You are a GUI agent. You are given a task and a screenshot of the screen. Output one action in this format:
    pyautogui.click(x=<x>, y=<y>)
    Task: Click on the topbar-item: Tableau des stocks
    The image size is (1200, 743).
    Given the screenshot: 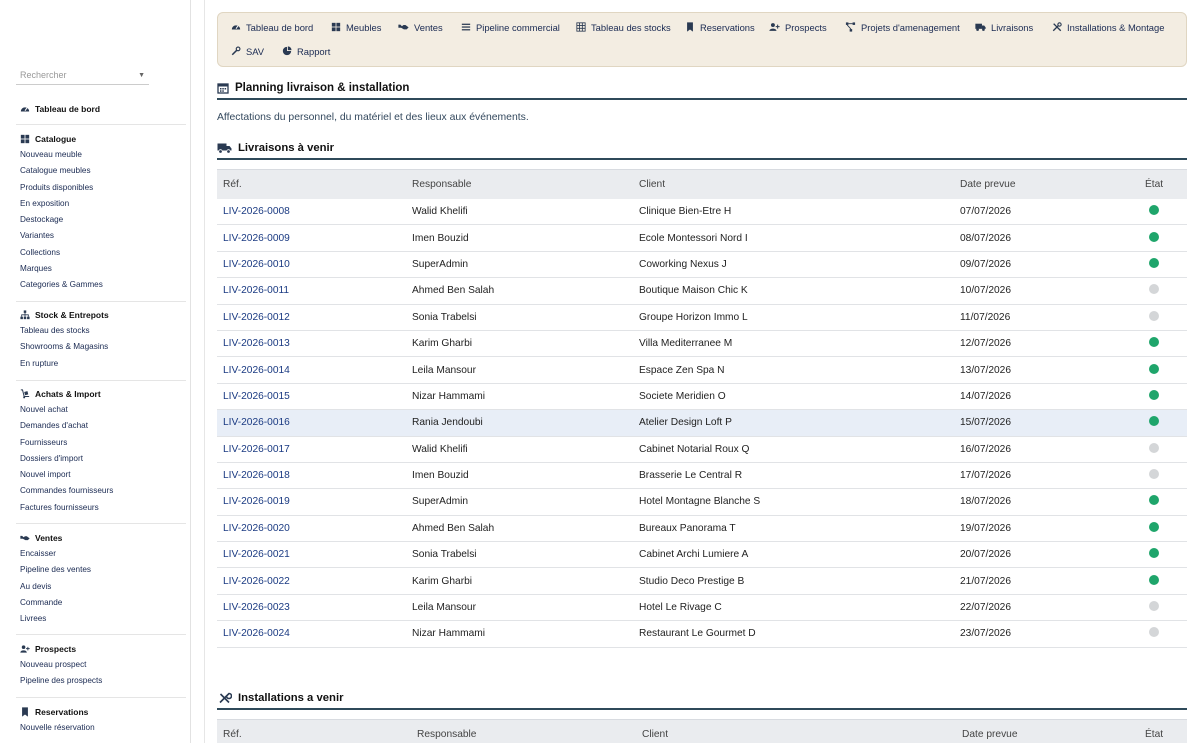 What is the action you would take?
    pyautogui.click(x=623, y=27)
    